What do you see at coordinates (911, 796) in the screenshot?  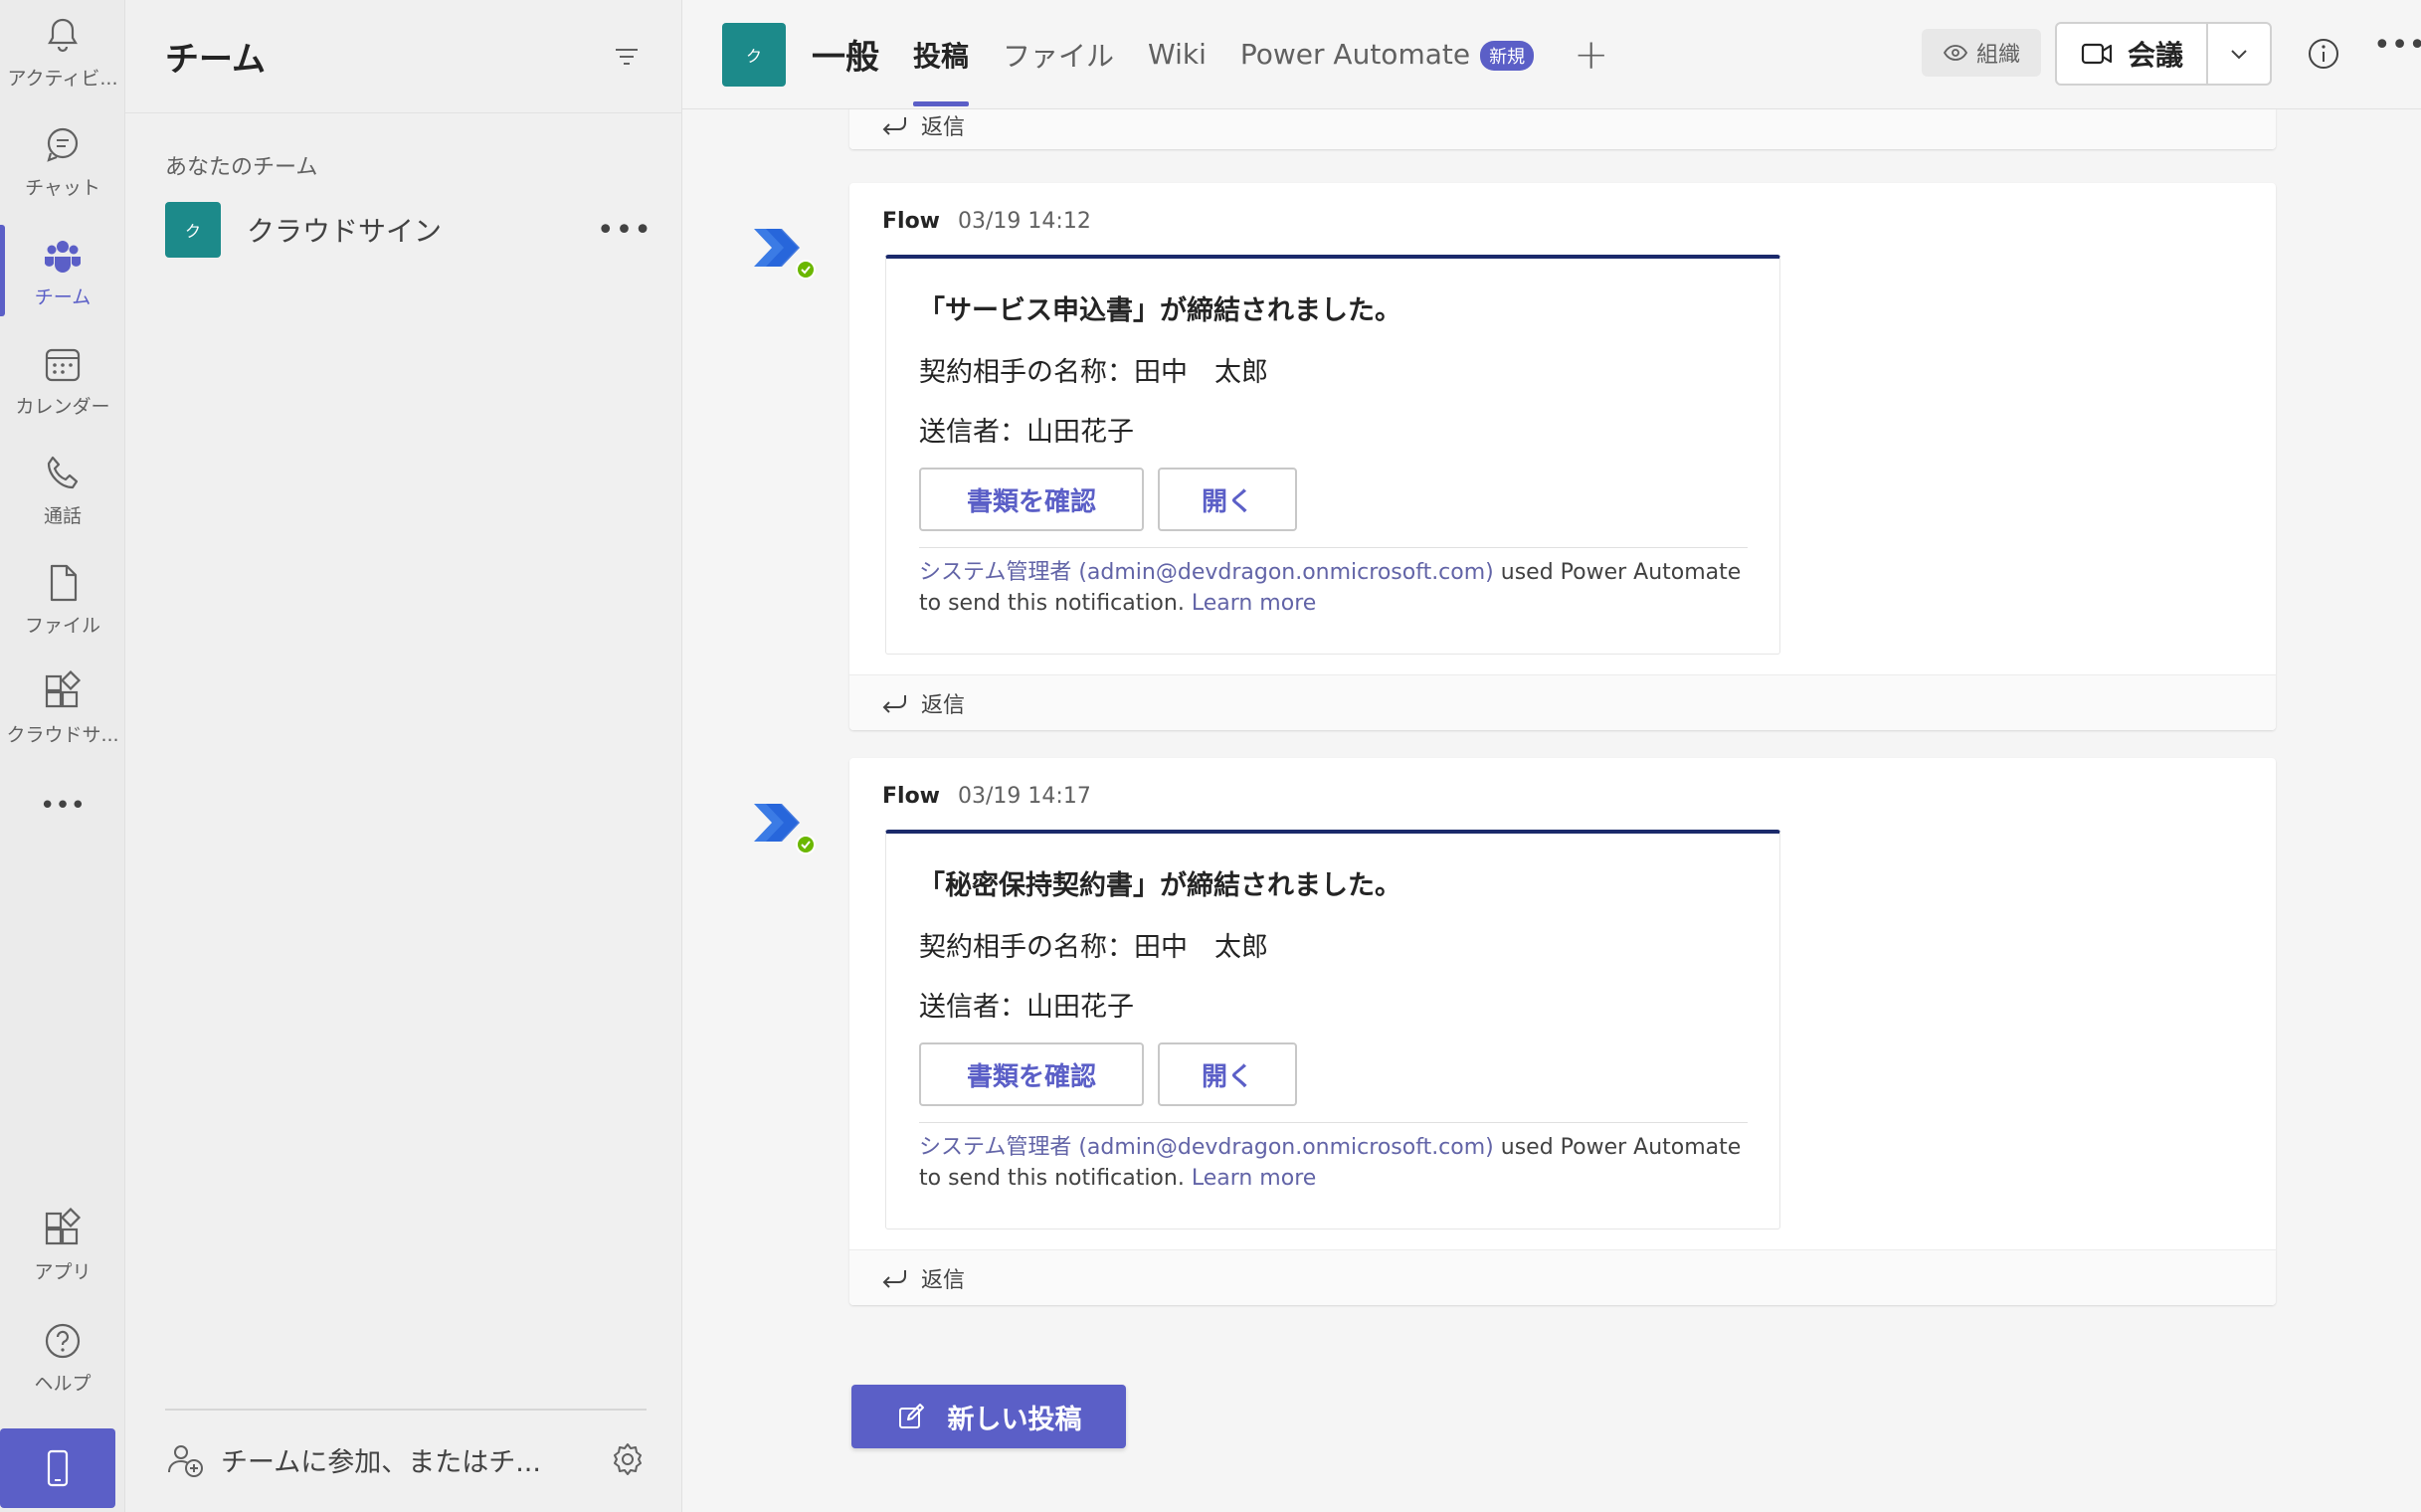 I see `sender-name: Flow` at bounding box center [911, 796].